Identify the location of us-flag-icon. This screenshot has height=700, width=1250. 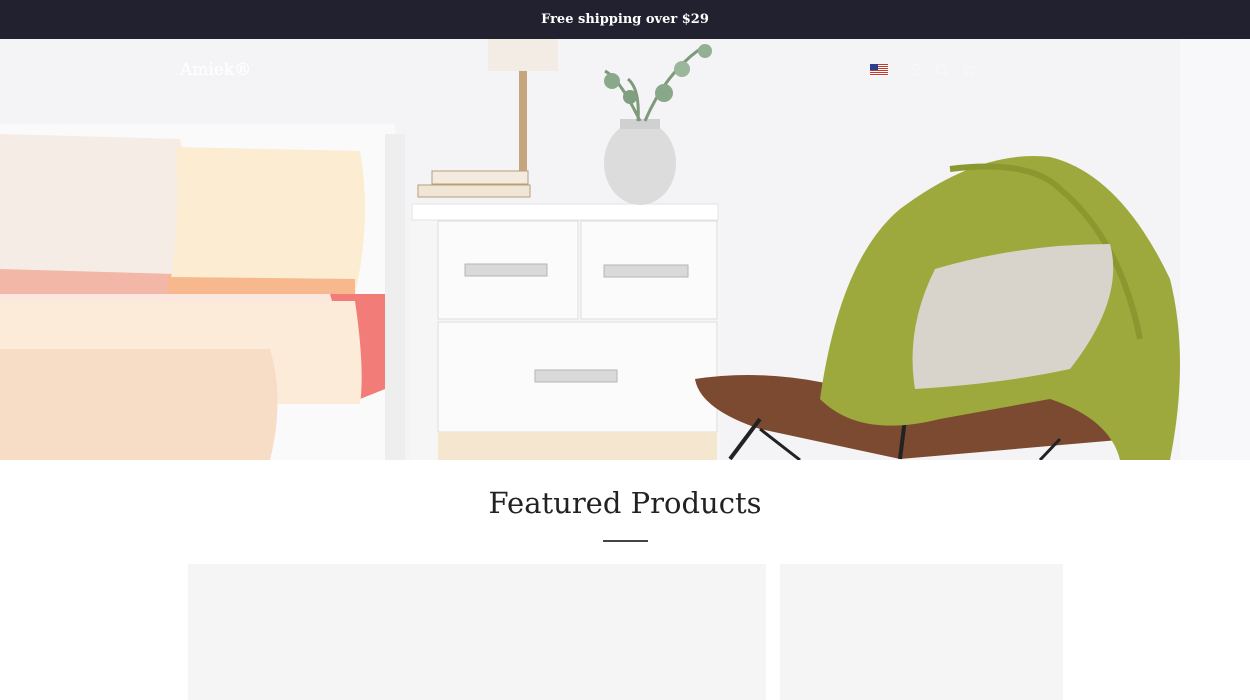
(879, 70).